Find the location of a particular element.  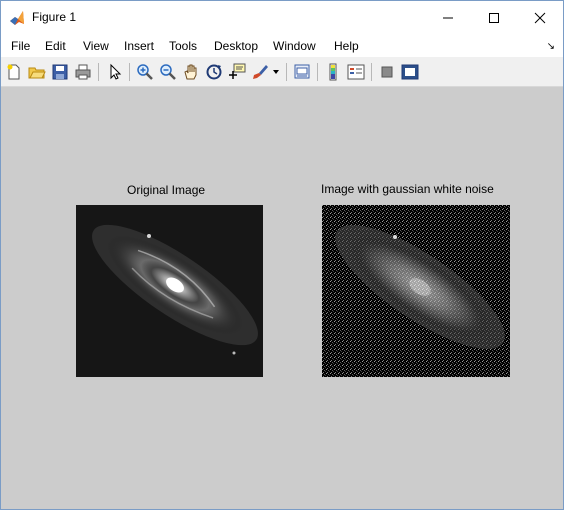

zoom-out-icon is located at coordinates (168, 72).